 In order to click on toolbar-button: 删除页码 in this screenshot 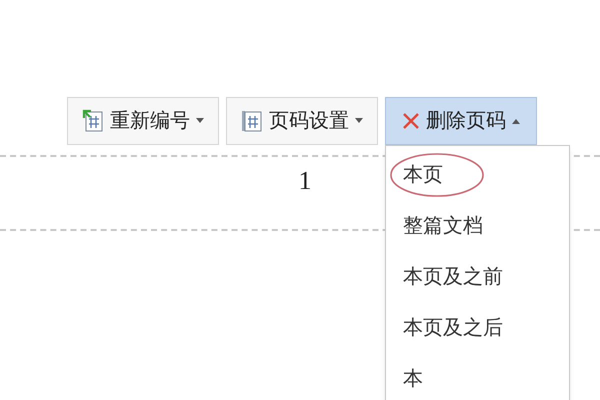, I will do `click(461, 121)`.